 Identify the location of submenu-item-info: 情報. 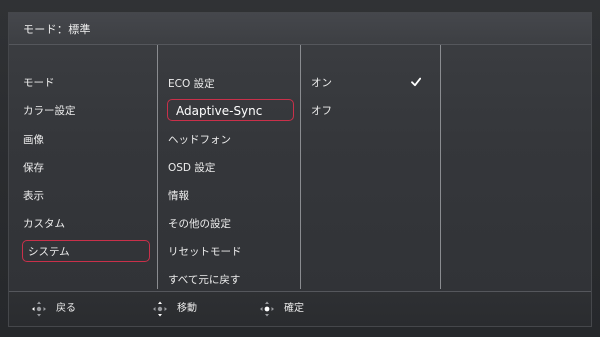
(178, 196).